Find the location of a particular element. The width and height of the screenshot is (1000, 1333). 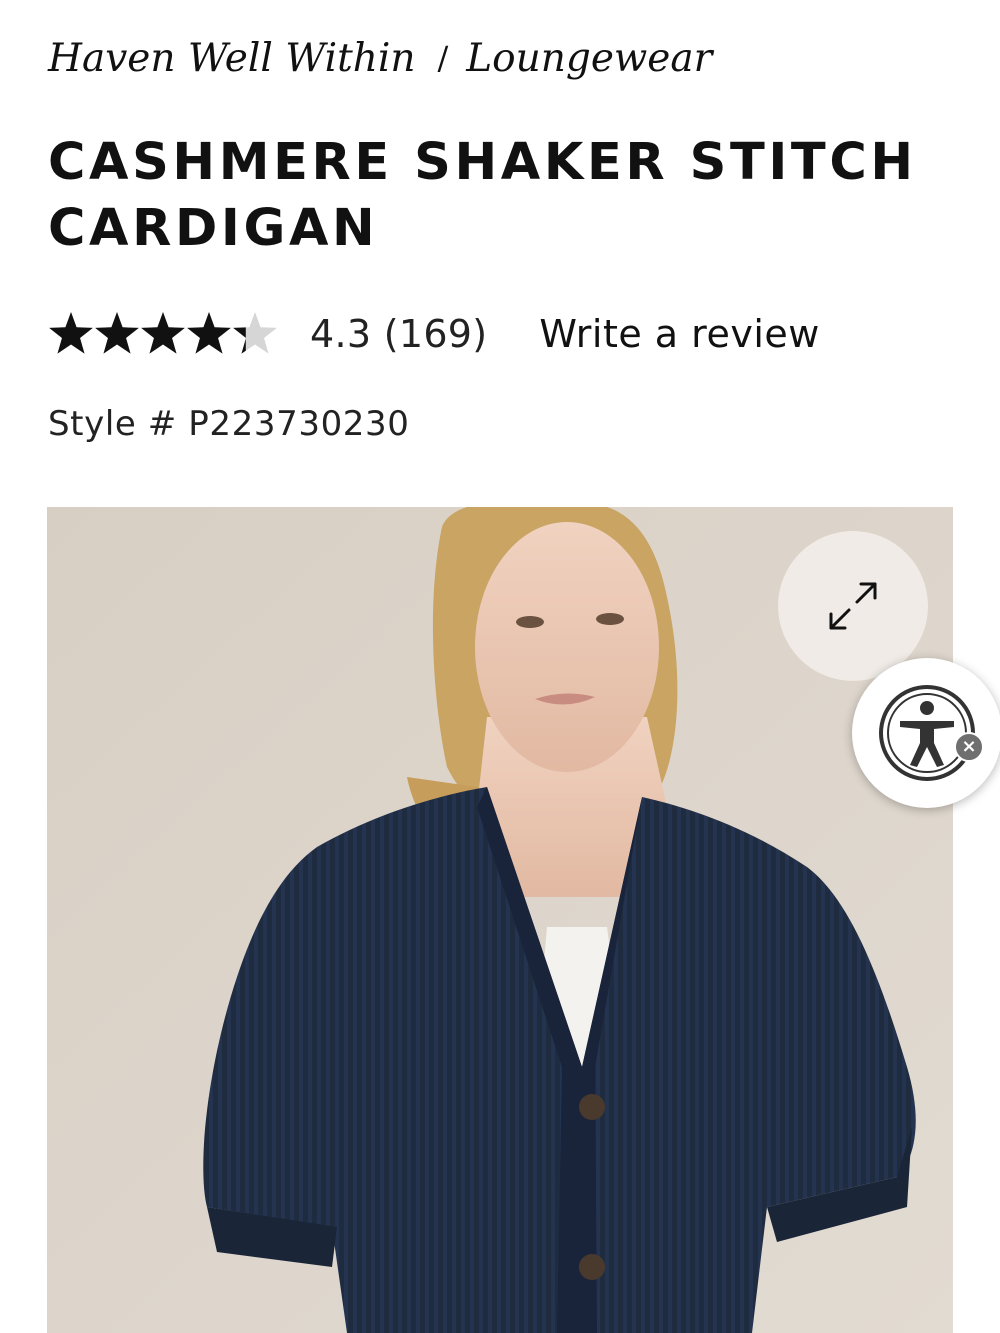

write-review-link: Write a review is located at coordinates (679, 334).